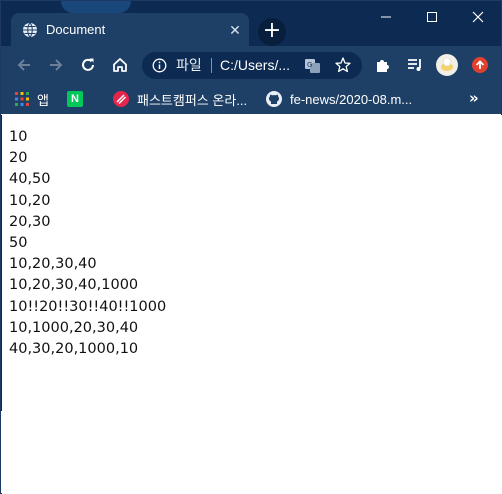 This screenshot has height=494, width=502. Describe the element at coordinates (274, 99) in the screenshot. I see `github-icon` at that location.